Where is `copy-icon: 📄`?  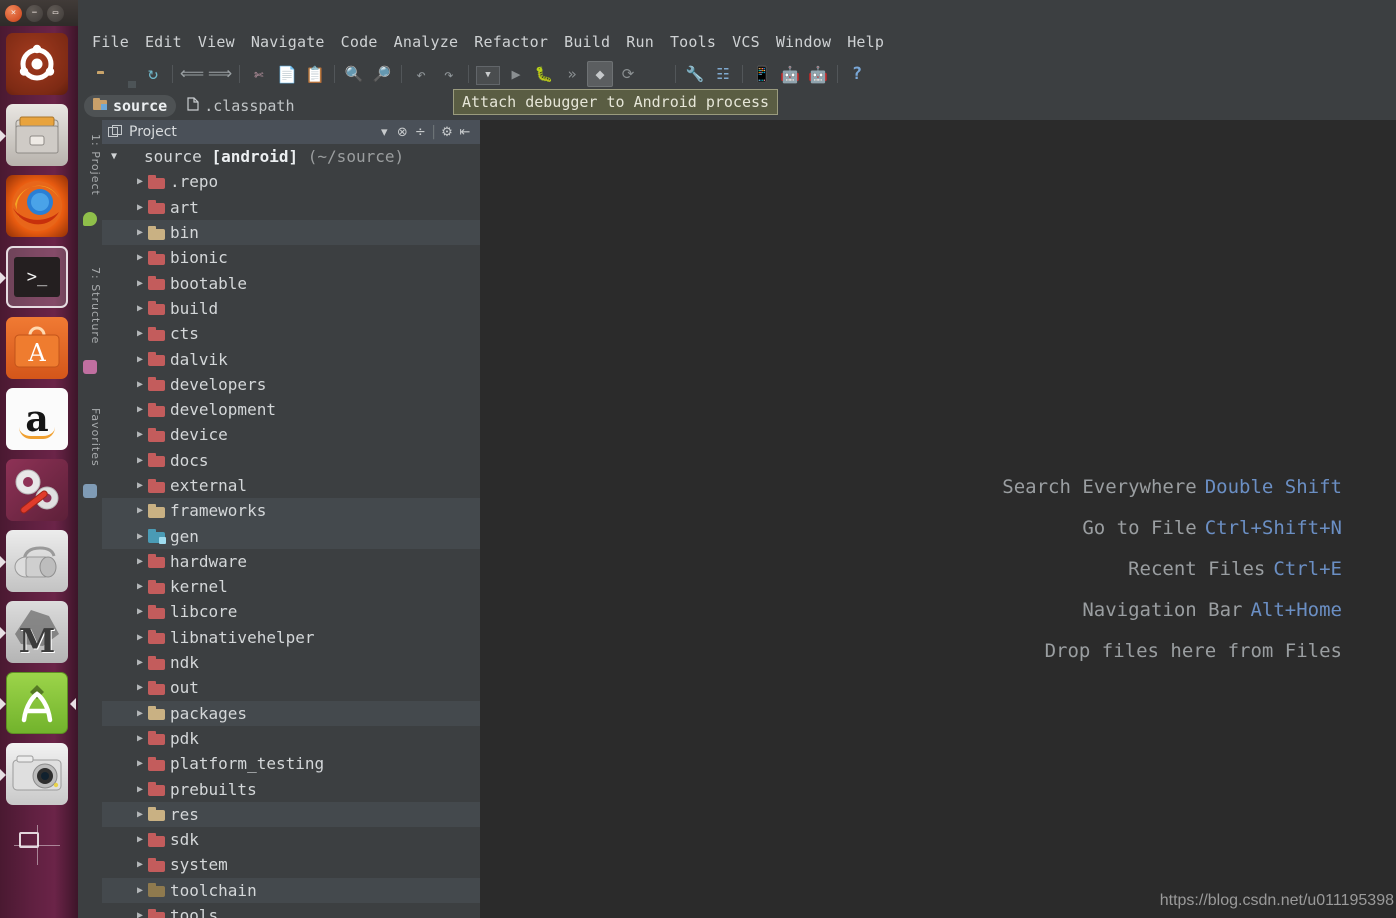 copy-icon: 📄 is located at coordinates (287, 74).